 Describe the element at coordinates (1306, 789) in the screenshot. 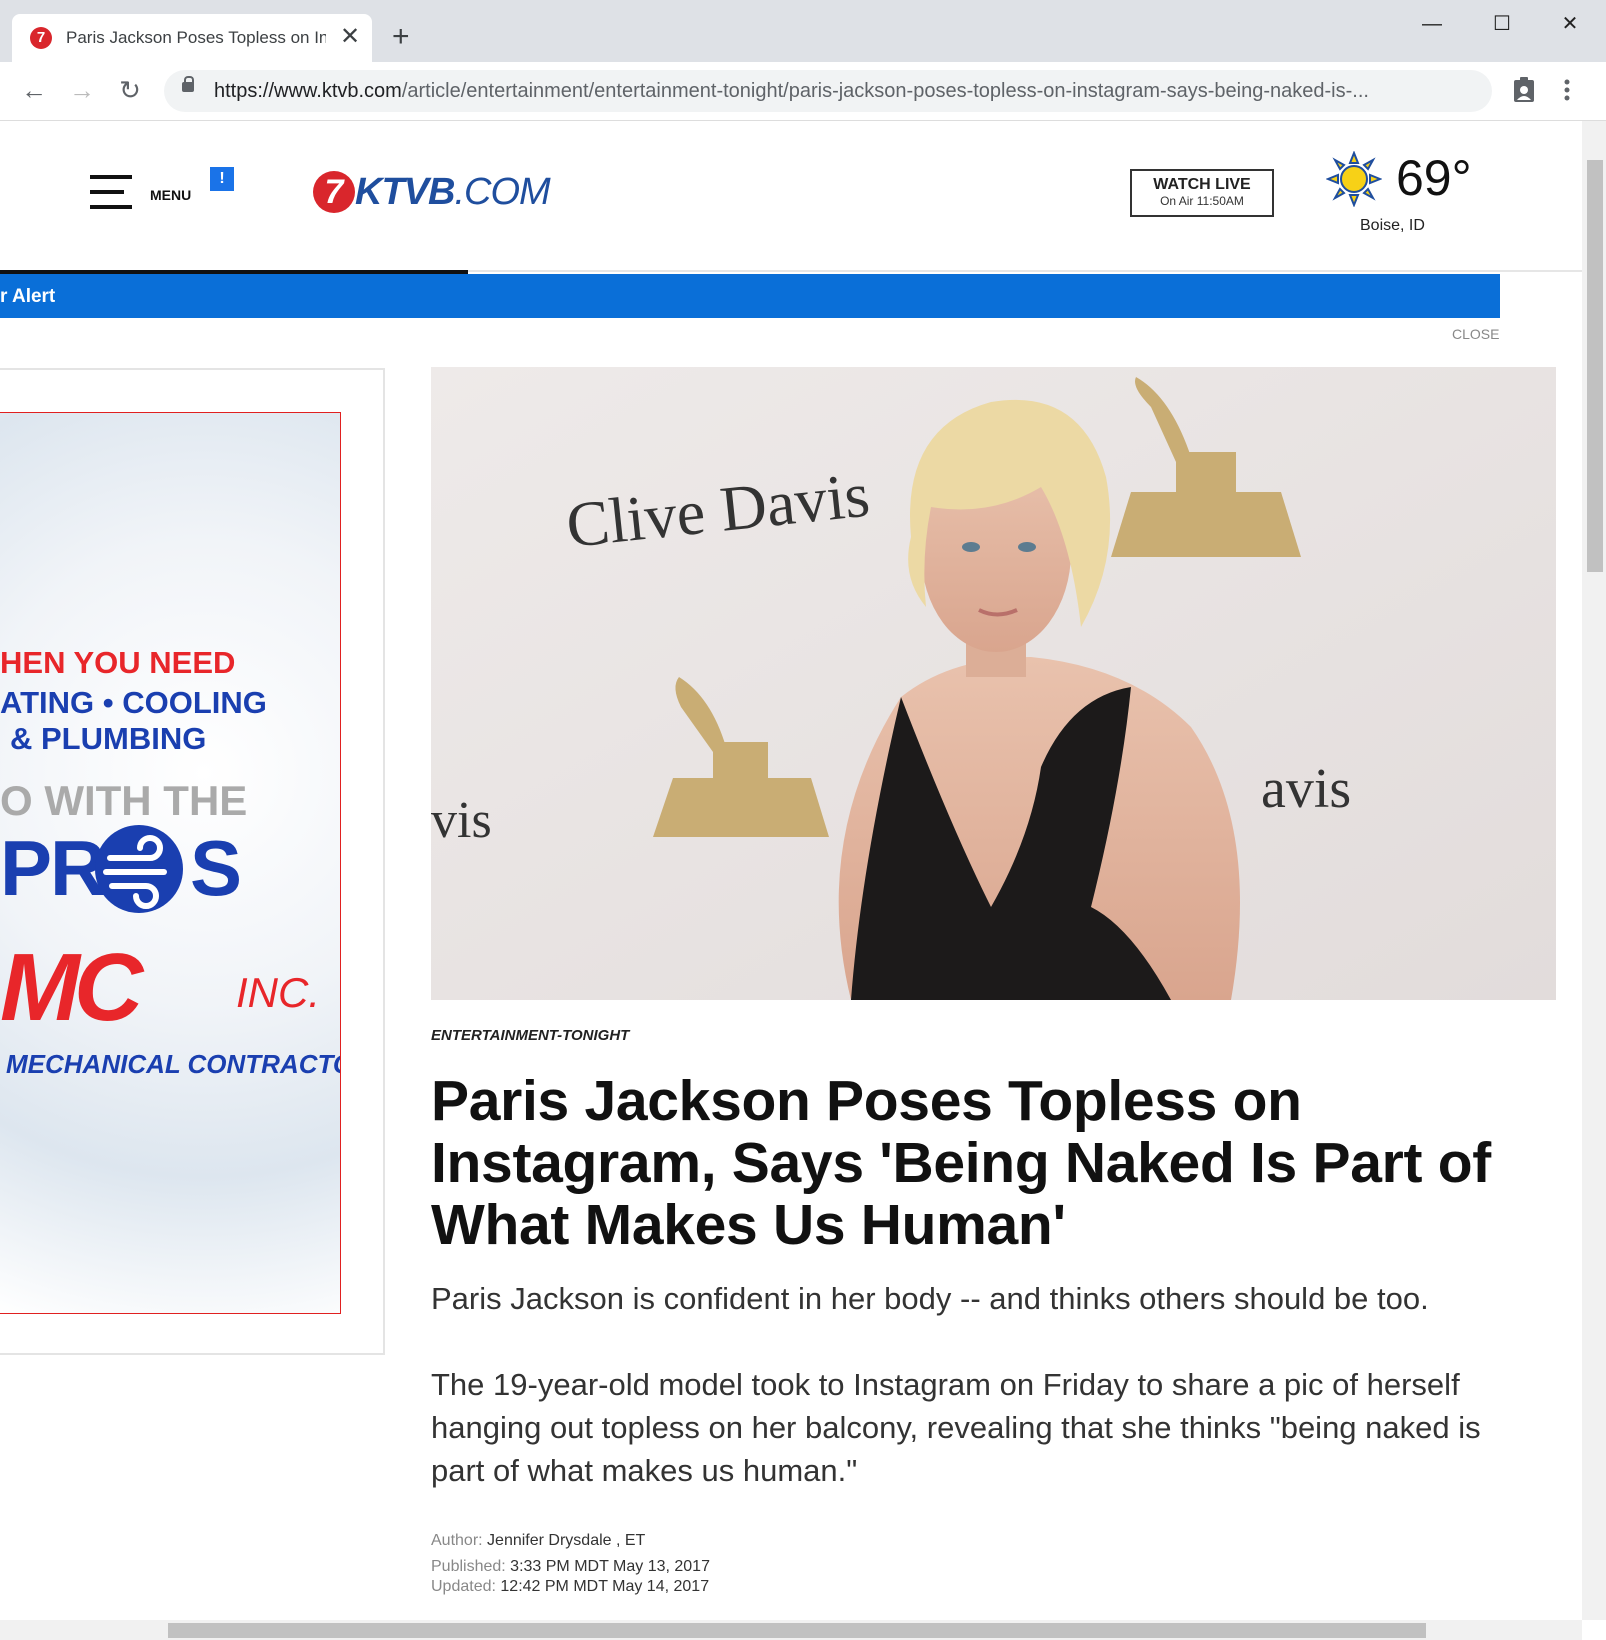

I see `backdrop-text-right: avis` at that location.